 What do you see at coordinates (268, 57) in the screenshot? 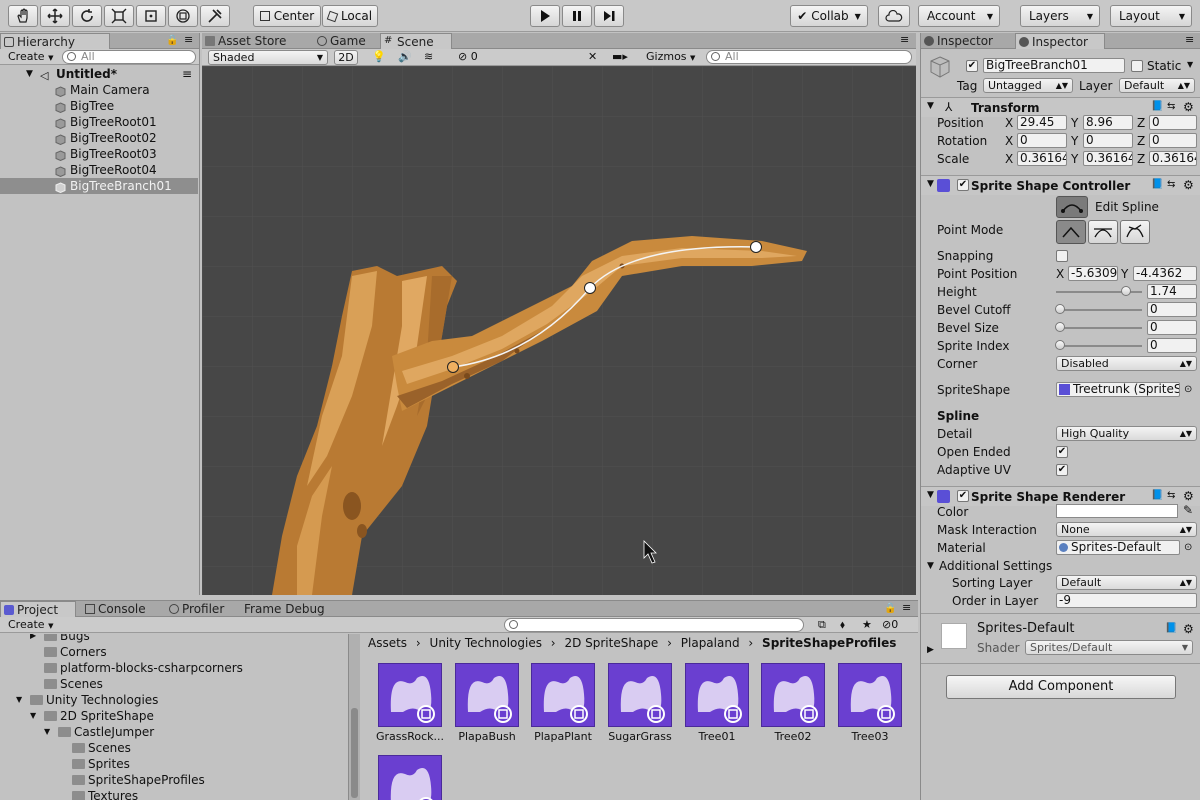
I see `shading-mode-dropdown: Shaded ▼` at bounding box center [268, 57].